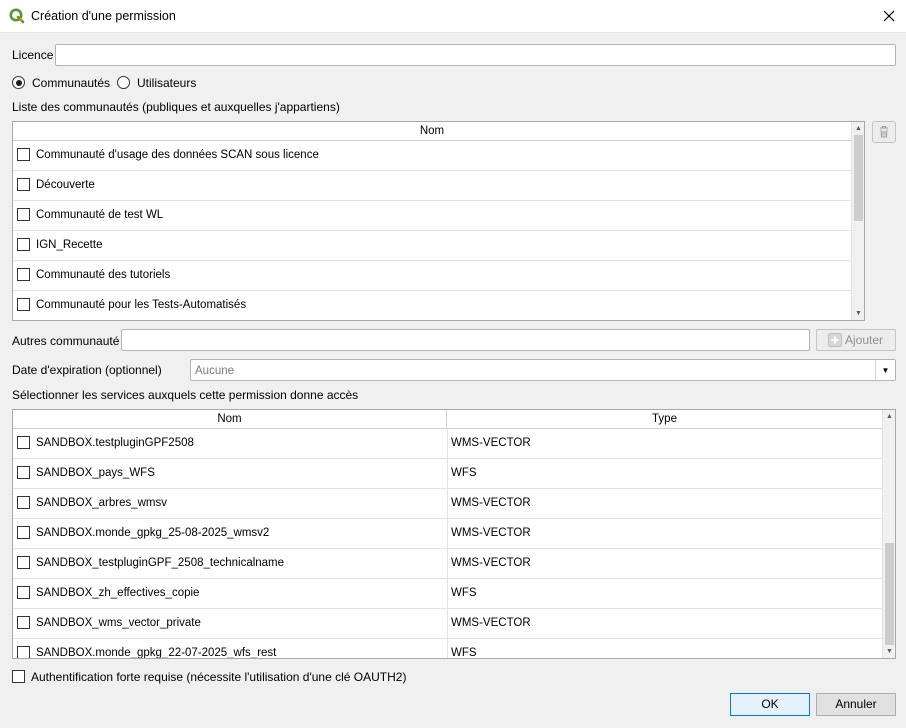  What do you see at coordinates (864, 340) in the screenshot?
I see `add-button-label: Ajouter` at bounding box center [864, 340].